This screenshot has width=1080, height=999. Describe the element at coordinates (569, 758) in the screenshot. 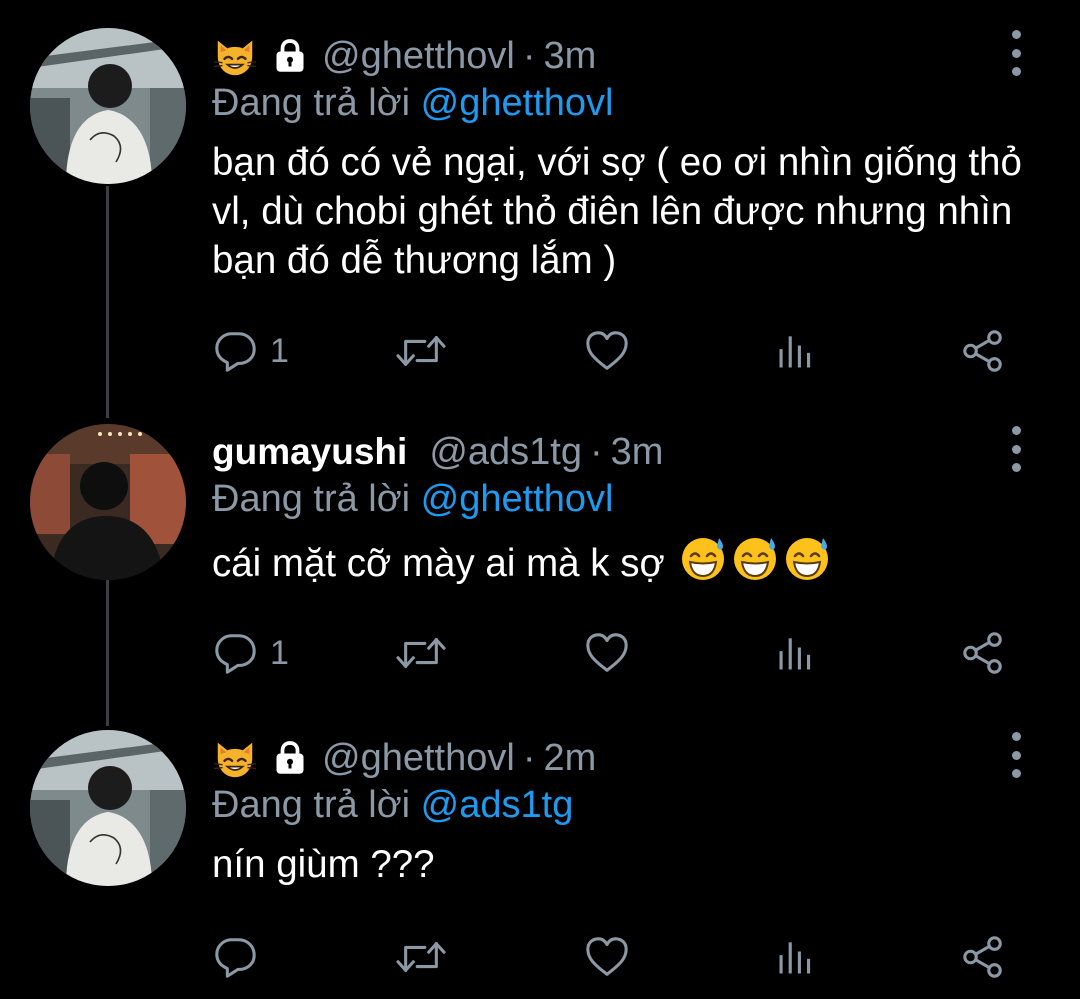

I see `timestamp: 2m` at that location.